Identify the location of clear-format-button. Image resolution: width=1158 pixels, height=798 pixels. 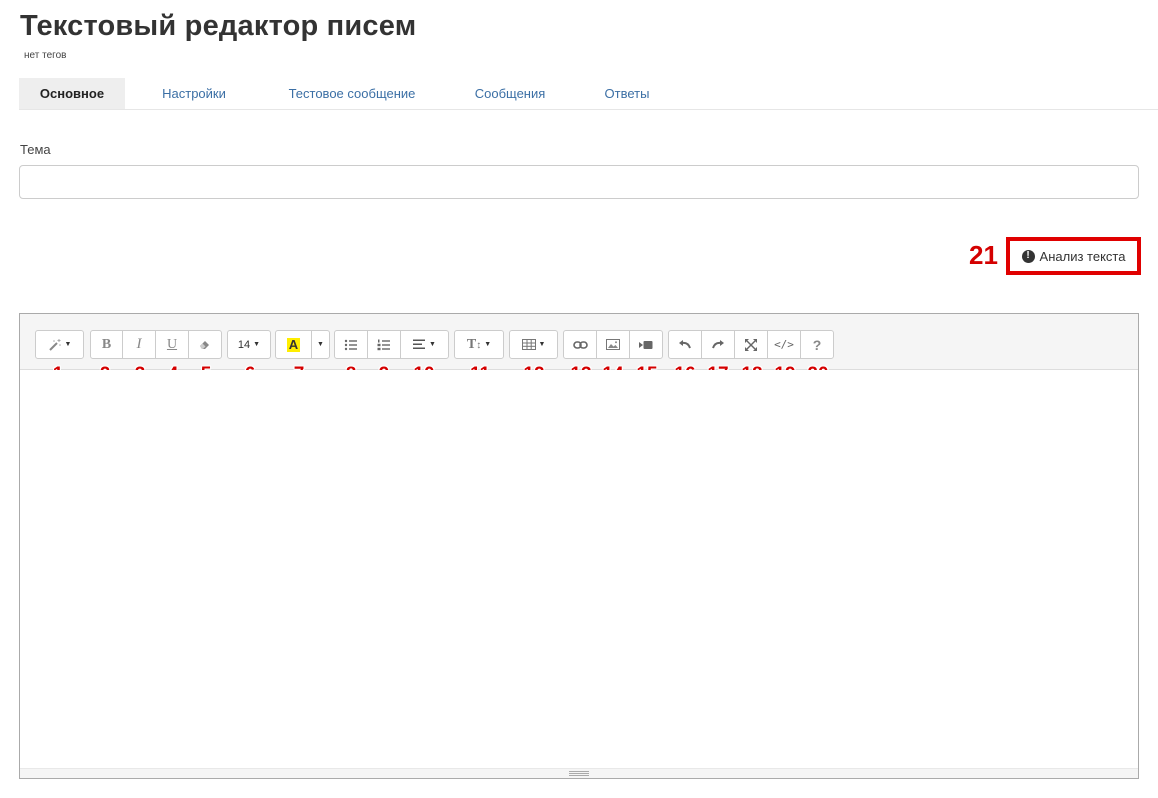
(205, 344).